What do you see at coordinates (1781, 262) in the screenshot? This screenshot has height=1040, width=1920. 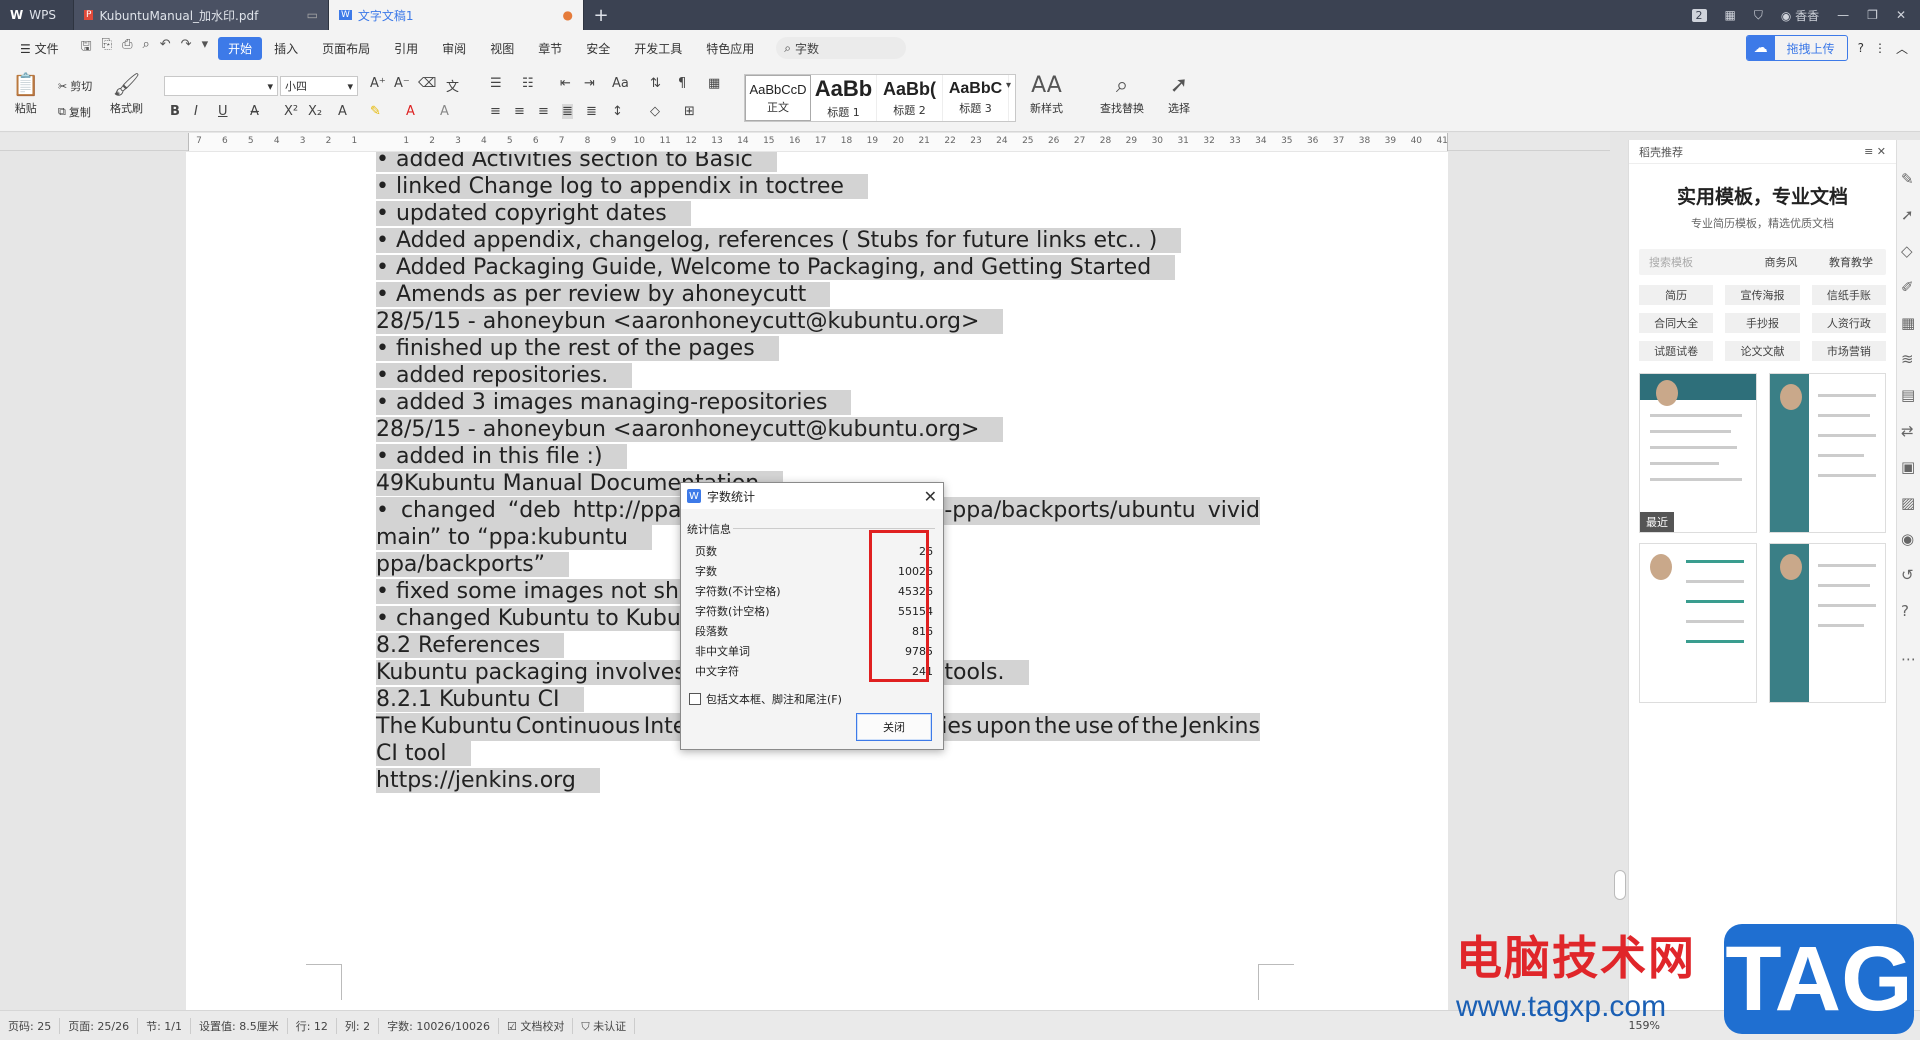 I see `tag-business: 商务风` at bounding box center [1781, 262].